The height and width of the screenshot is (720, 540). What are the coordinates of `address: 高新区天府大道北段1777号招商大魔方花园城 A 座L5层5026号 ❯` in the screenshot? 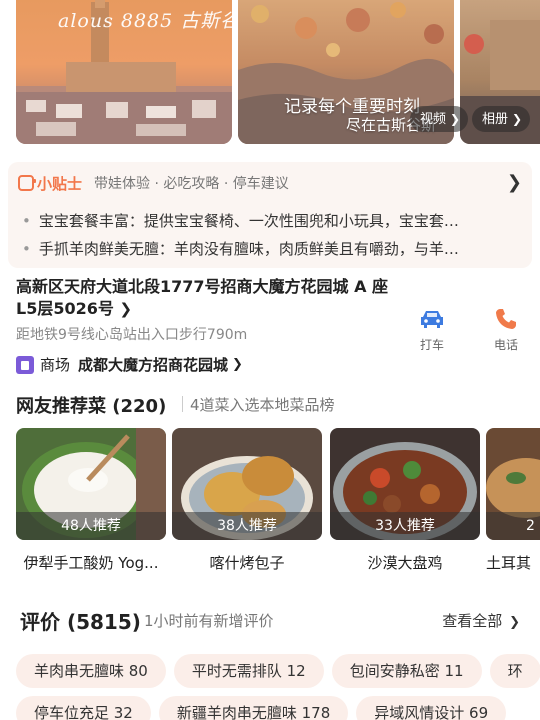 It's located at (206, 298).